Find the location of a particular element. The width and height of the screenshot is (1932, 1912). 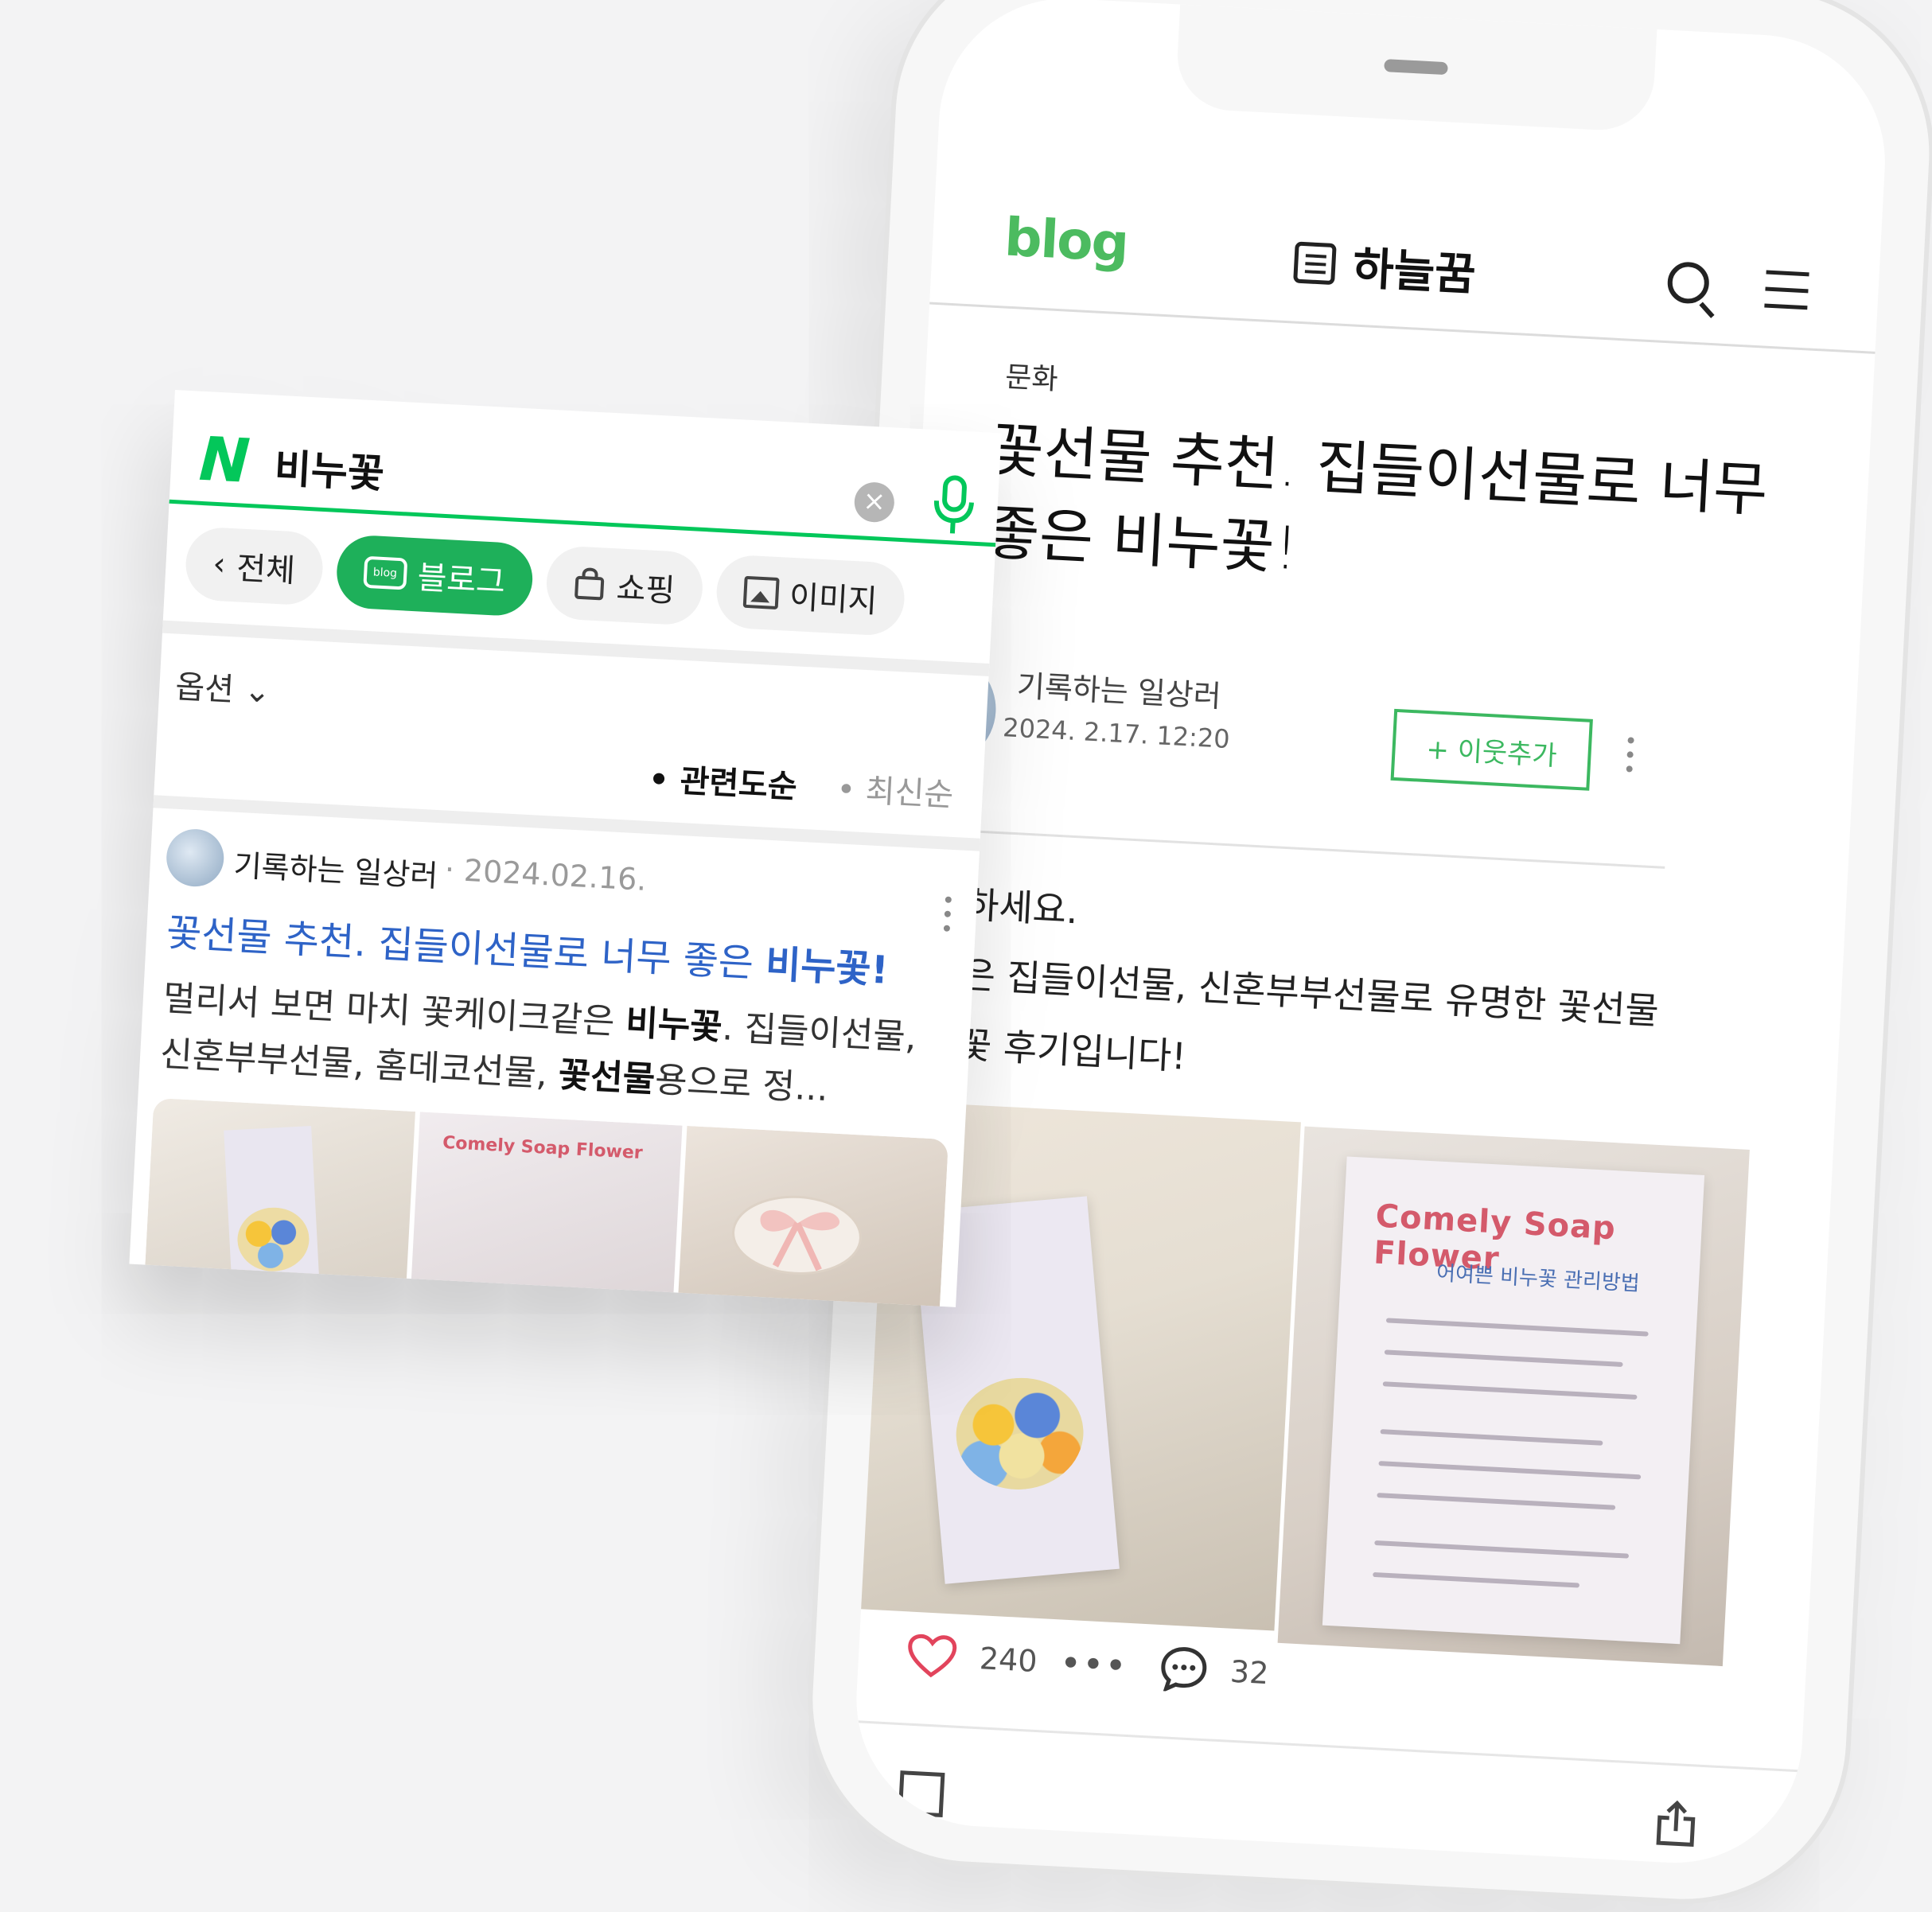

result-author-avatar is located at coordinates (195, 857).